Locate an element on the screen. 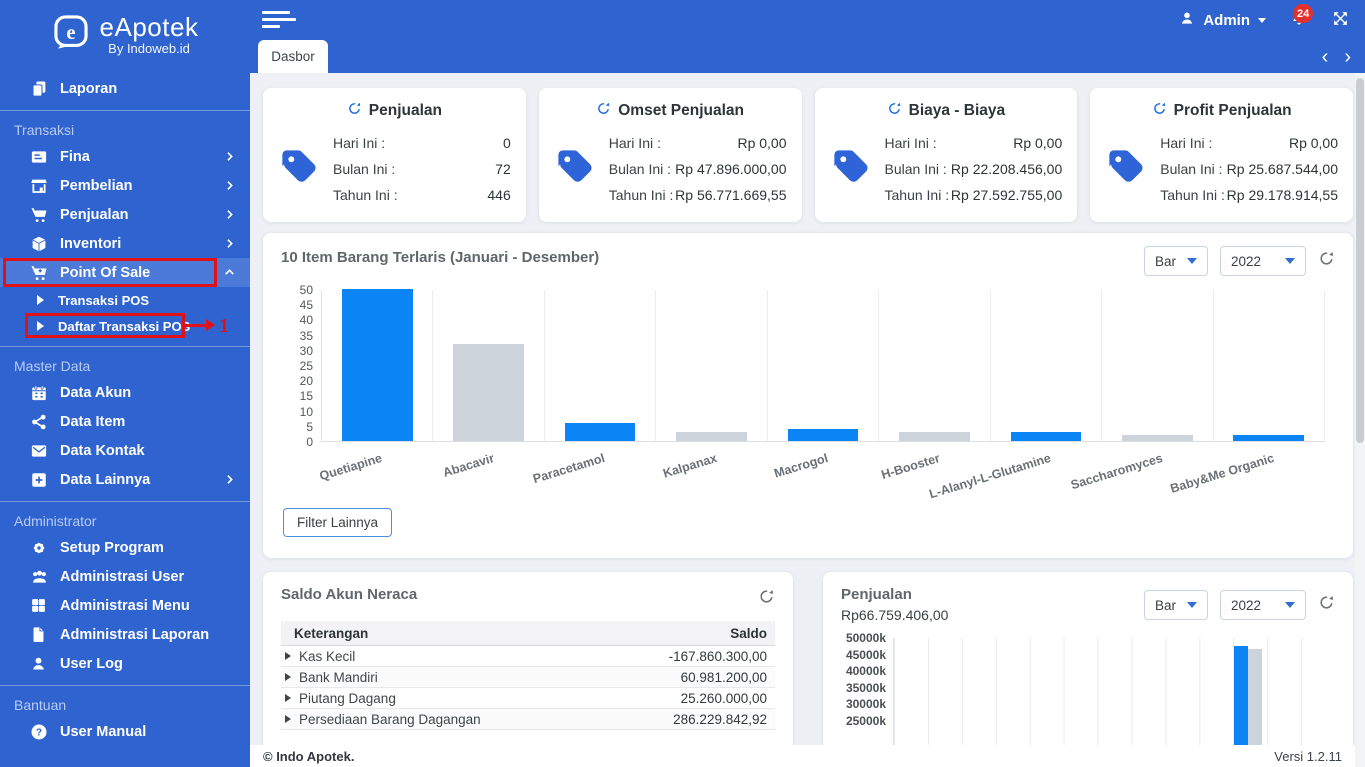 This screenshot has width=1365, height=767. divider is located at coordinates (125, 346).